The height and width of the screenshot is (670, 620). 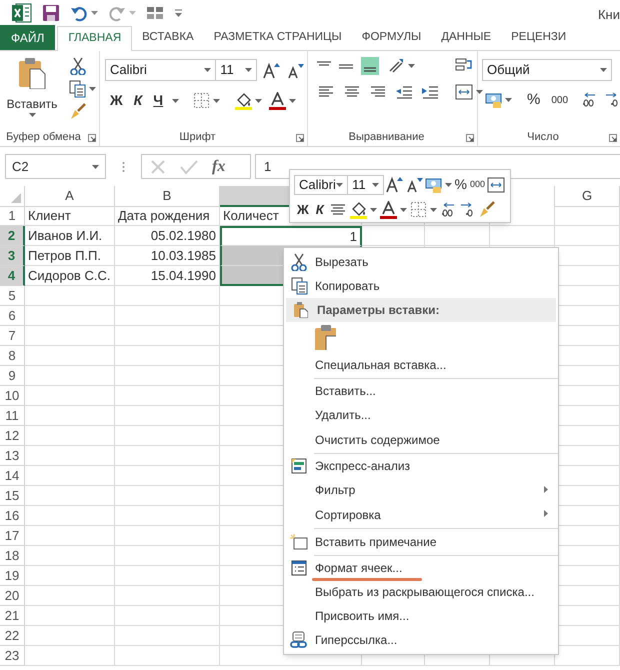 What do you see at coordinates (70, 256) in the screenshot?
I see `table-cell: Петров П.П.` at bounding box center [70, 256].